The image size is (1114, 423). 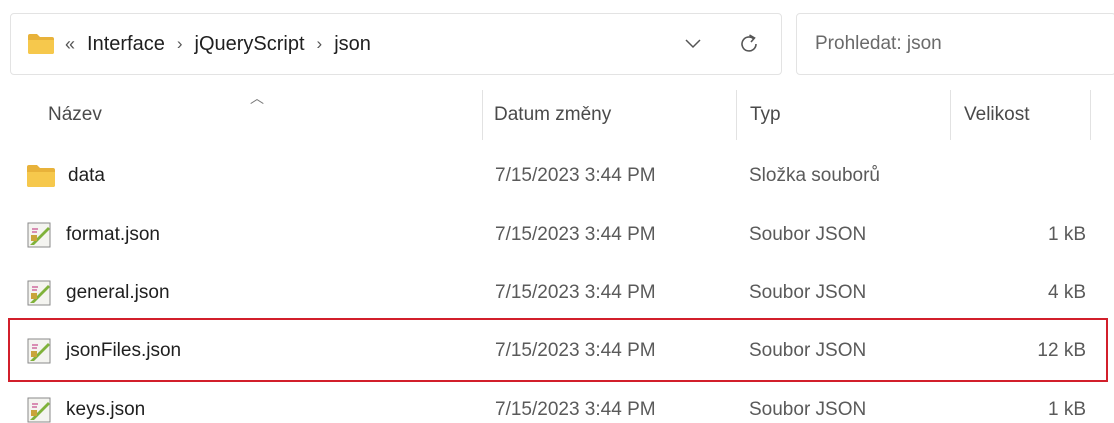 I want to click on file-name: general.json, so click(x=118, y=292).